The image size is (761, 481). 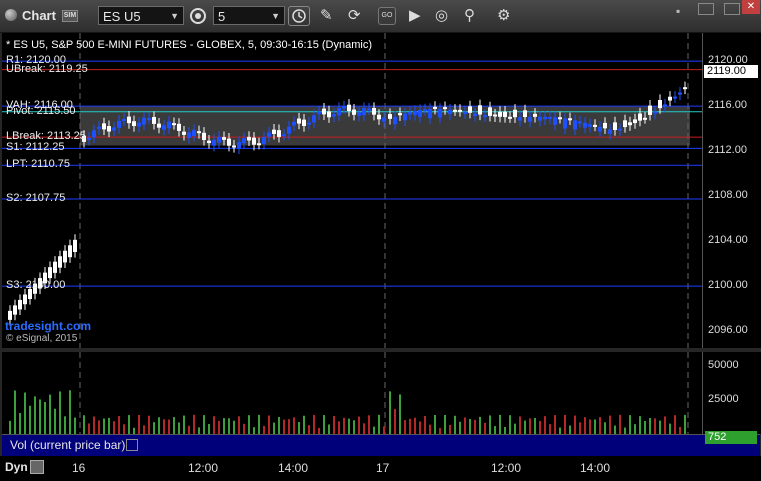 What do you see at coordinates (415, 15) in the screenshot?
I see `play-icon: ▶` at bounding box center [415, 15].